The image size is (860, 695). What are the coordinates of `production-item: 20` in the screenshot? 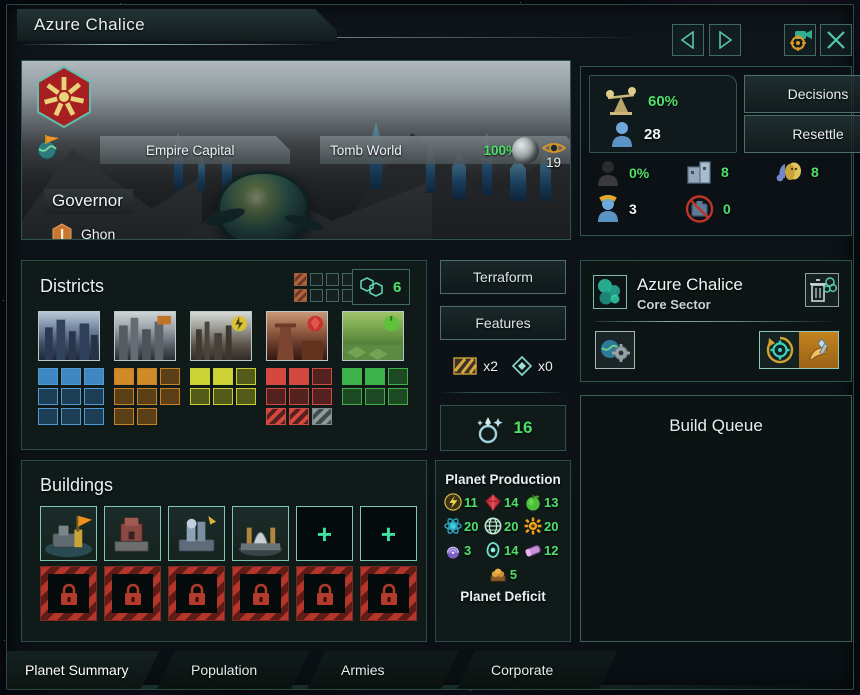 It's located at (504, 526).